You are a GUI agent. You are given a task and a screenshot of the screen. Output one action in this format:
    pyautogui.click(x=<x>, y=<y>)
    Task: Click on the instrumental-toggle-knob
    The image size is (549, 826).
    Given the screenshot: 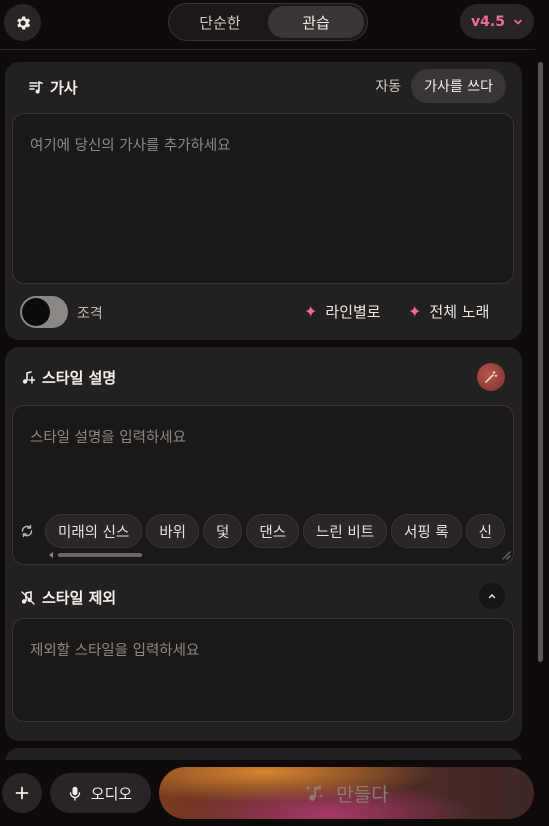 What is the action you would take?
    pyautogui.click(x=36, y=312)
    